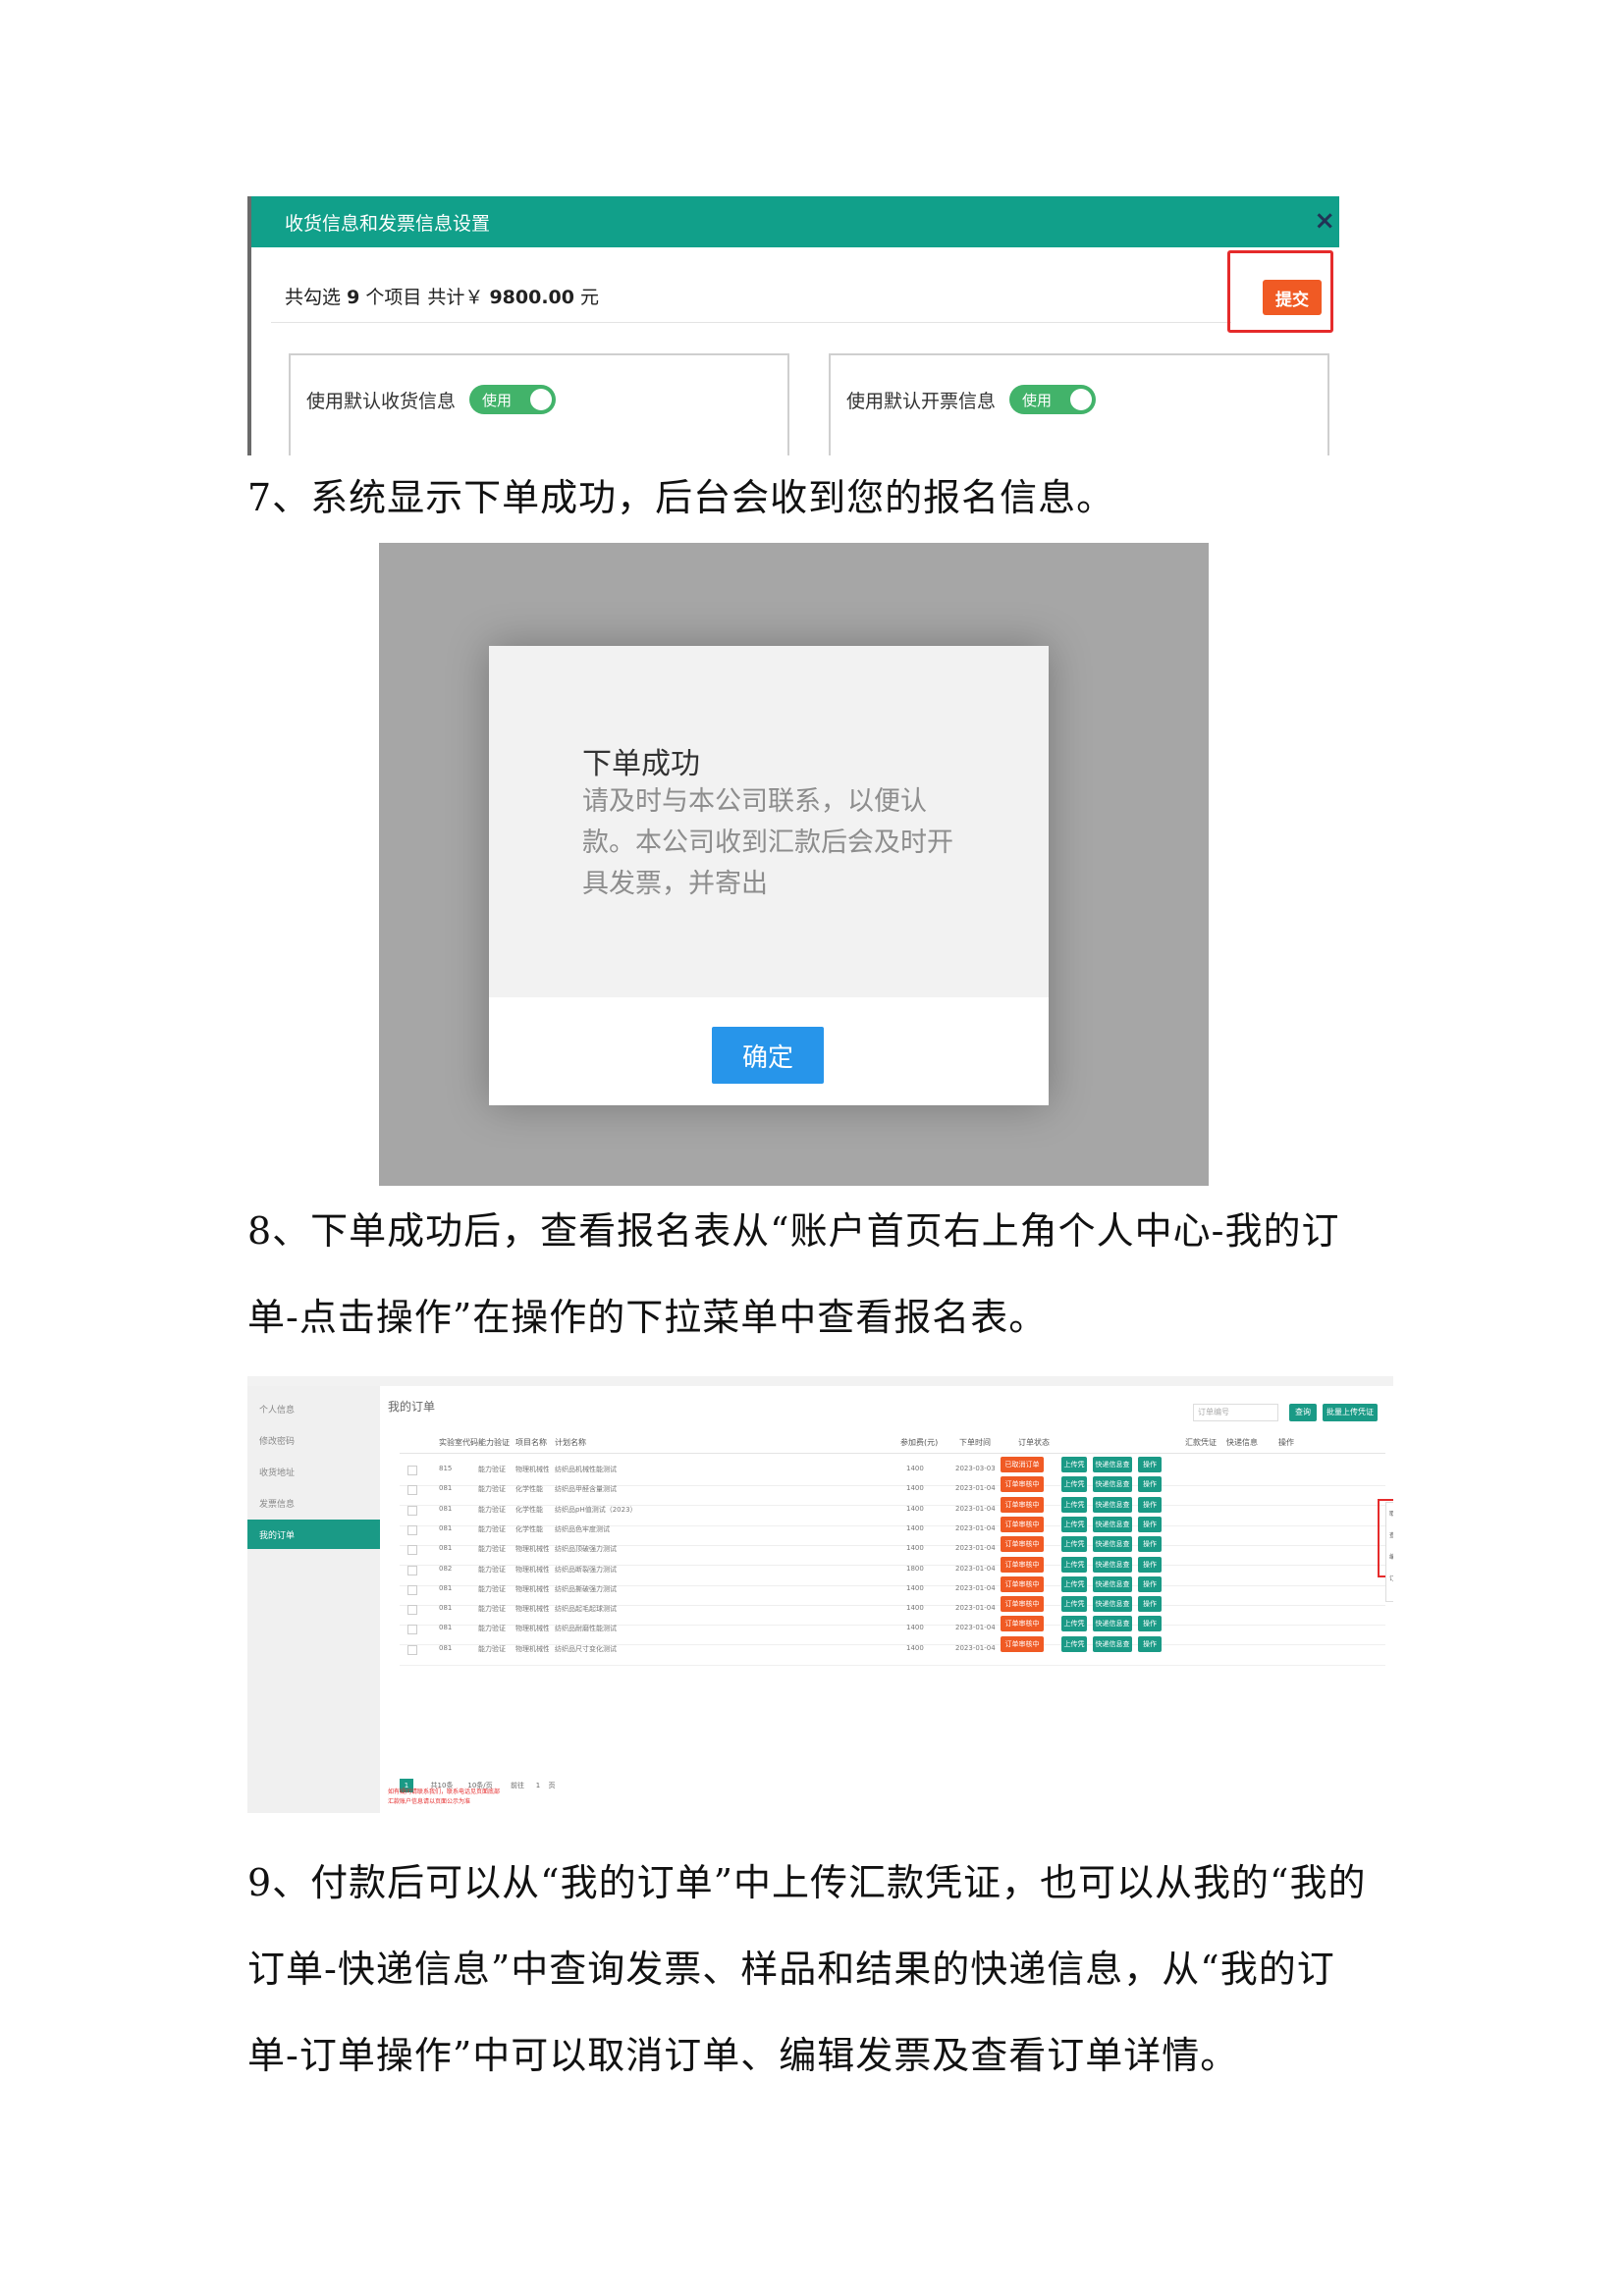  Describe the element at coordinates (412, 1407) in the screenshot. I see `page-title: 我的订单` at that location.